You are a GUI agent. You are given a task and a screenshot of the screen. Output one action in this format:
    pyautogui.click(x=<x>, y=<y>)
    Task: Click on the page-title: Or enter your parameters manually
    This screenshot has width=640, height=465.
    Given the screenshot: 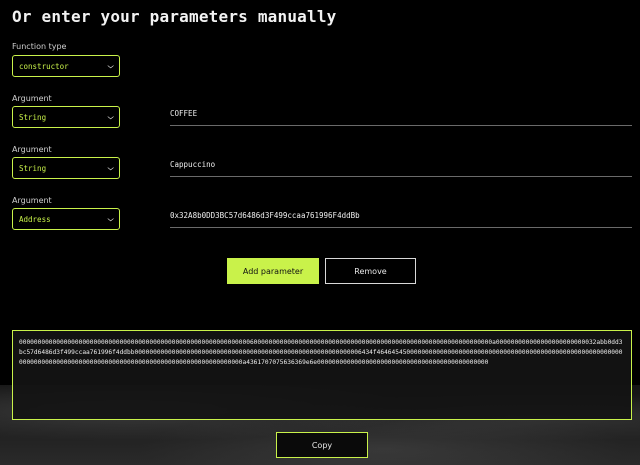 What is the action you would take?
    pyautogui.click(x=174, y=16)
    